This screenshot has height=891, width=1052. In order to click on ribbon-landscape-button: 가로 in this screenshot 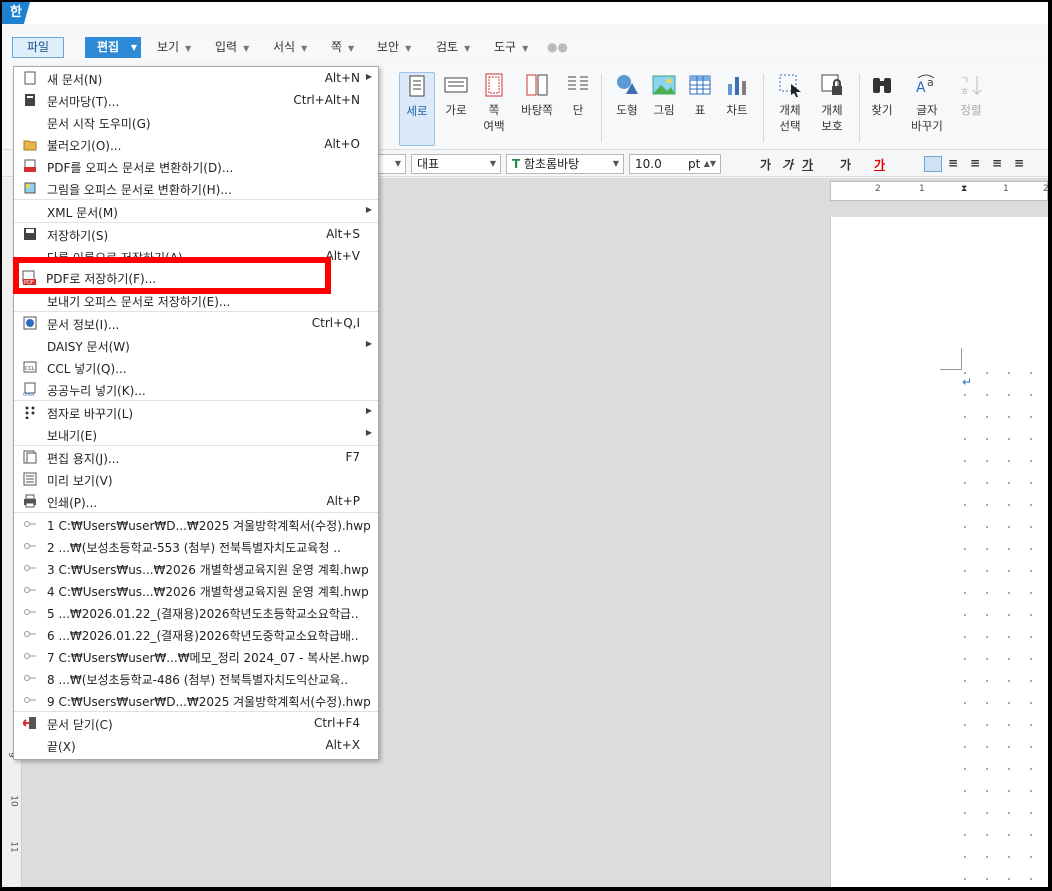, I will do `click(456, 95)`.